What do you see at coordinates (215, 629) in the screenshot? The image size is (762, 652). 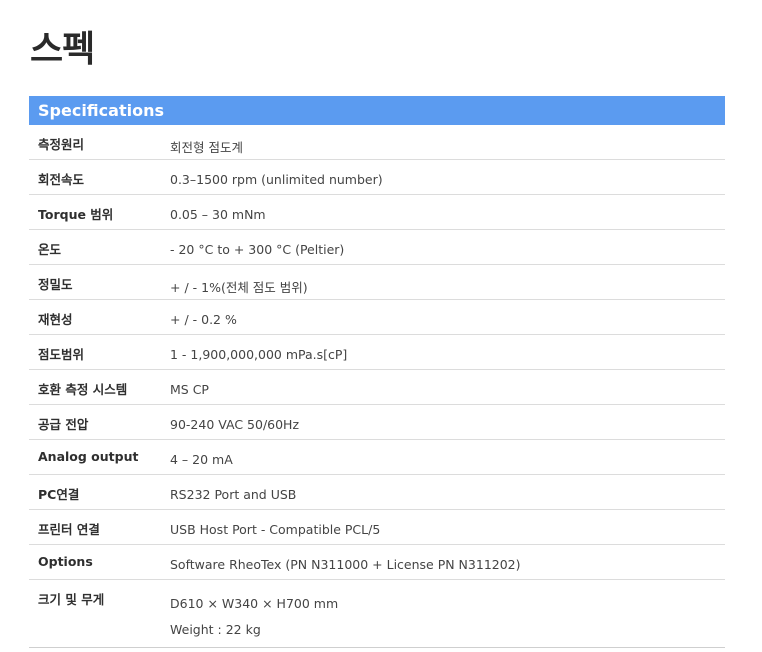 I see `weight-value: Weight : 22 kg` at bounding box center [215, 629].